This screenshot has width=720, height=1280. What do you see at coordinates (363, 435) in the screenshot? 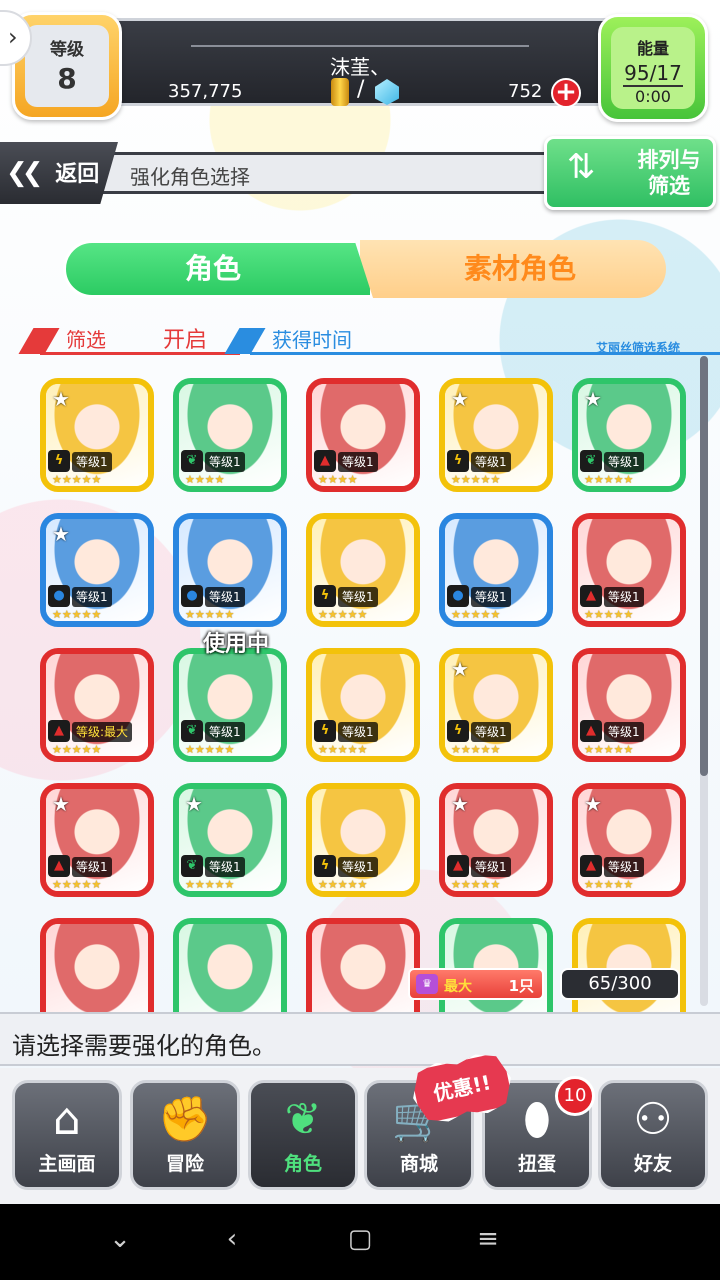
I see `character-card: ▲ 等级1 ★★★★` at bounding box center [363, 435].